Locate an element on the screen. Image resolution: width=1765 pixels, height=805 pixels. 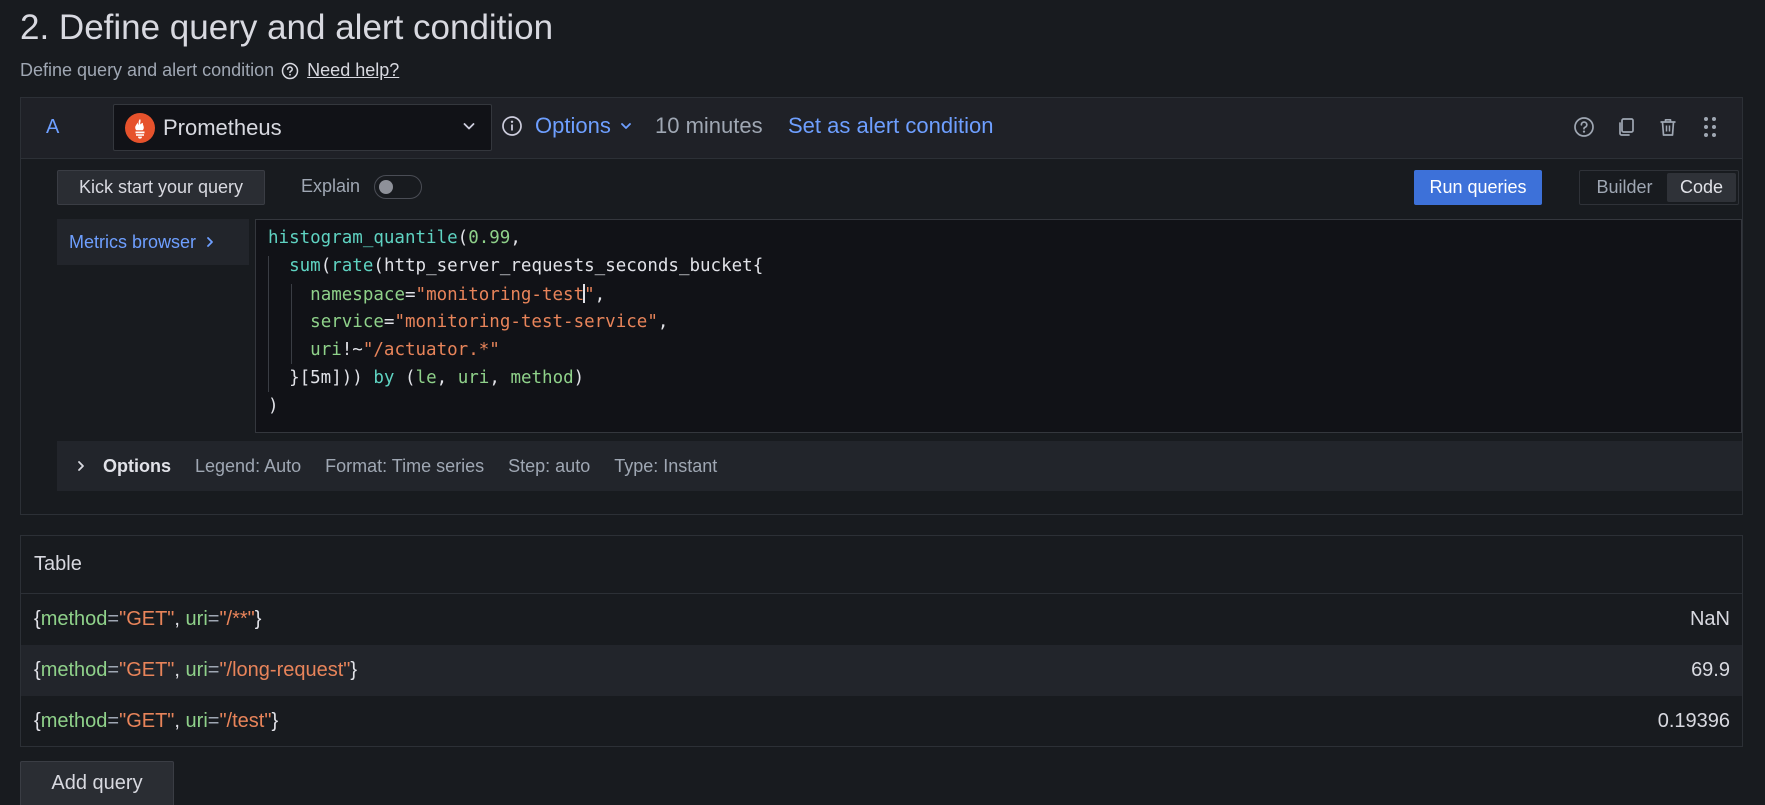
code-line-6: }[5m])) by (le, uri, method) is located at coordinates (426, 378).